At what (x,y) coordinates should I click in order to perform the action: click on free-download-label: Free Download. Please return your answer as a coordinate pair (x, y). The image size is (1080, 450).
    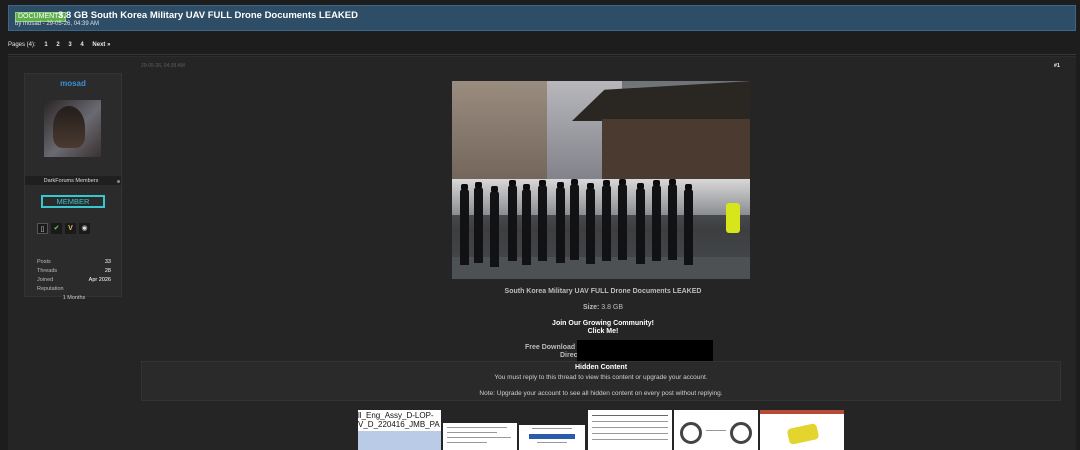
    Looking at the image, I should click on (550, 347).